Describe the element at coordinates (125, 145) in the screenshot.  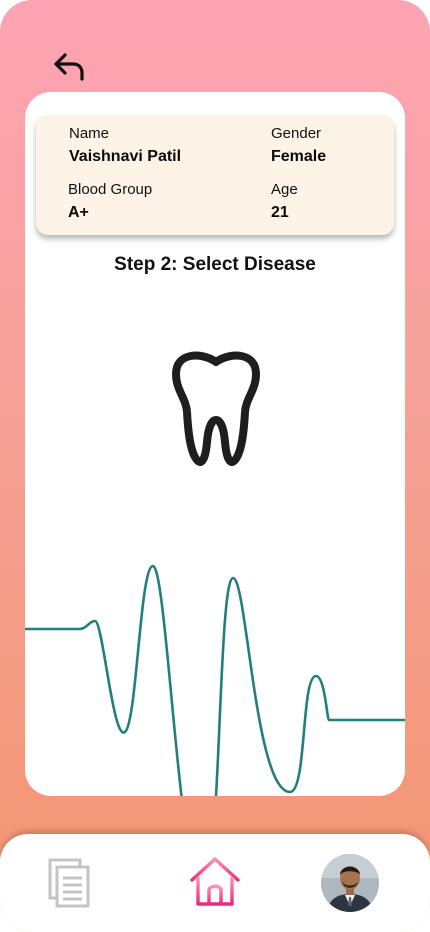
I see `name-field: Name Vaishnavi Patil` at that location.